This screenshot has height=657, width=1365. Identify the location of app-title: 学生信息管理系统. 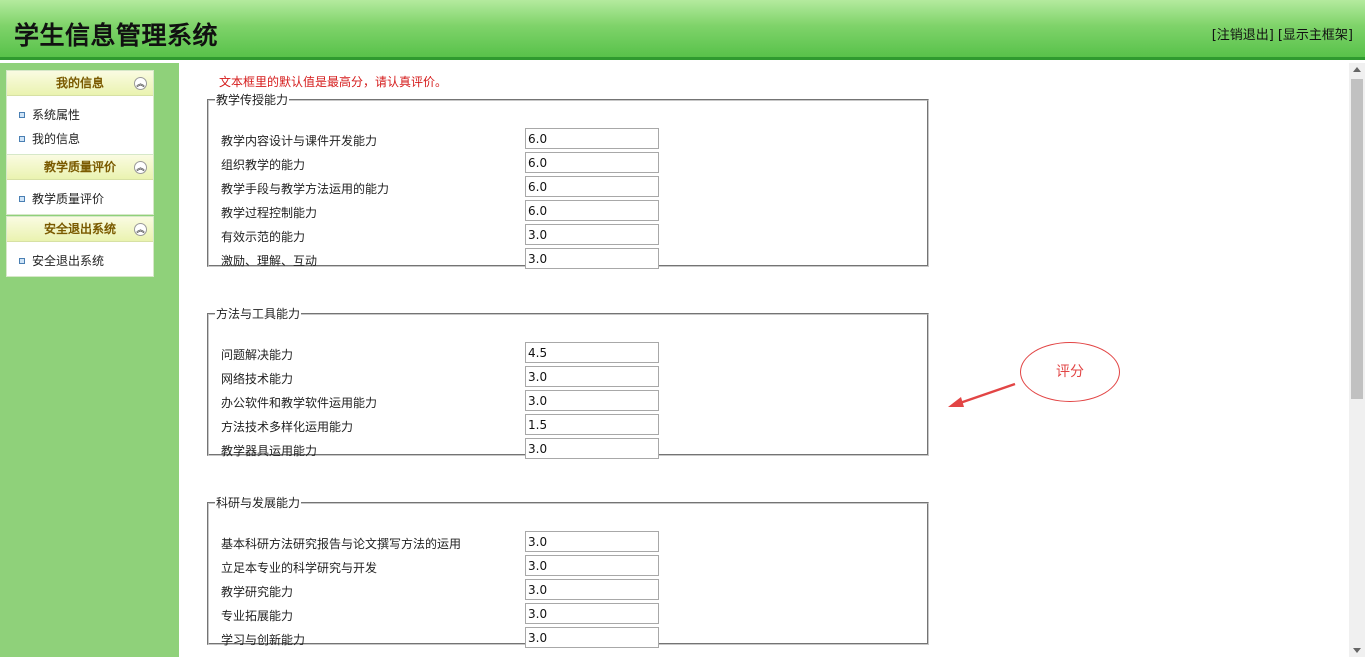
(116, 35).